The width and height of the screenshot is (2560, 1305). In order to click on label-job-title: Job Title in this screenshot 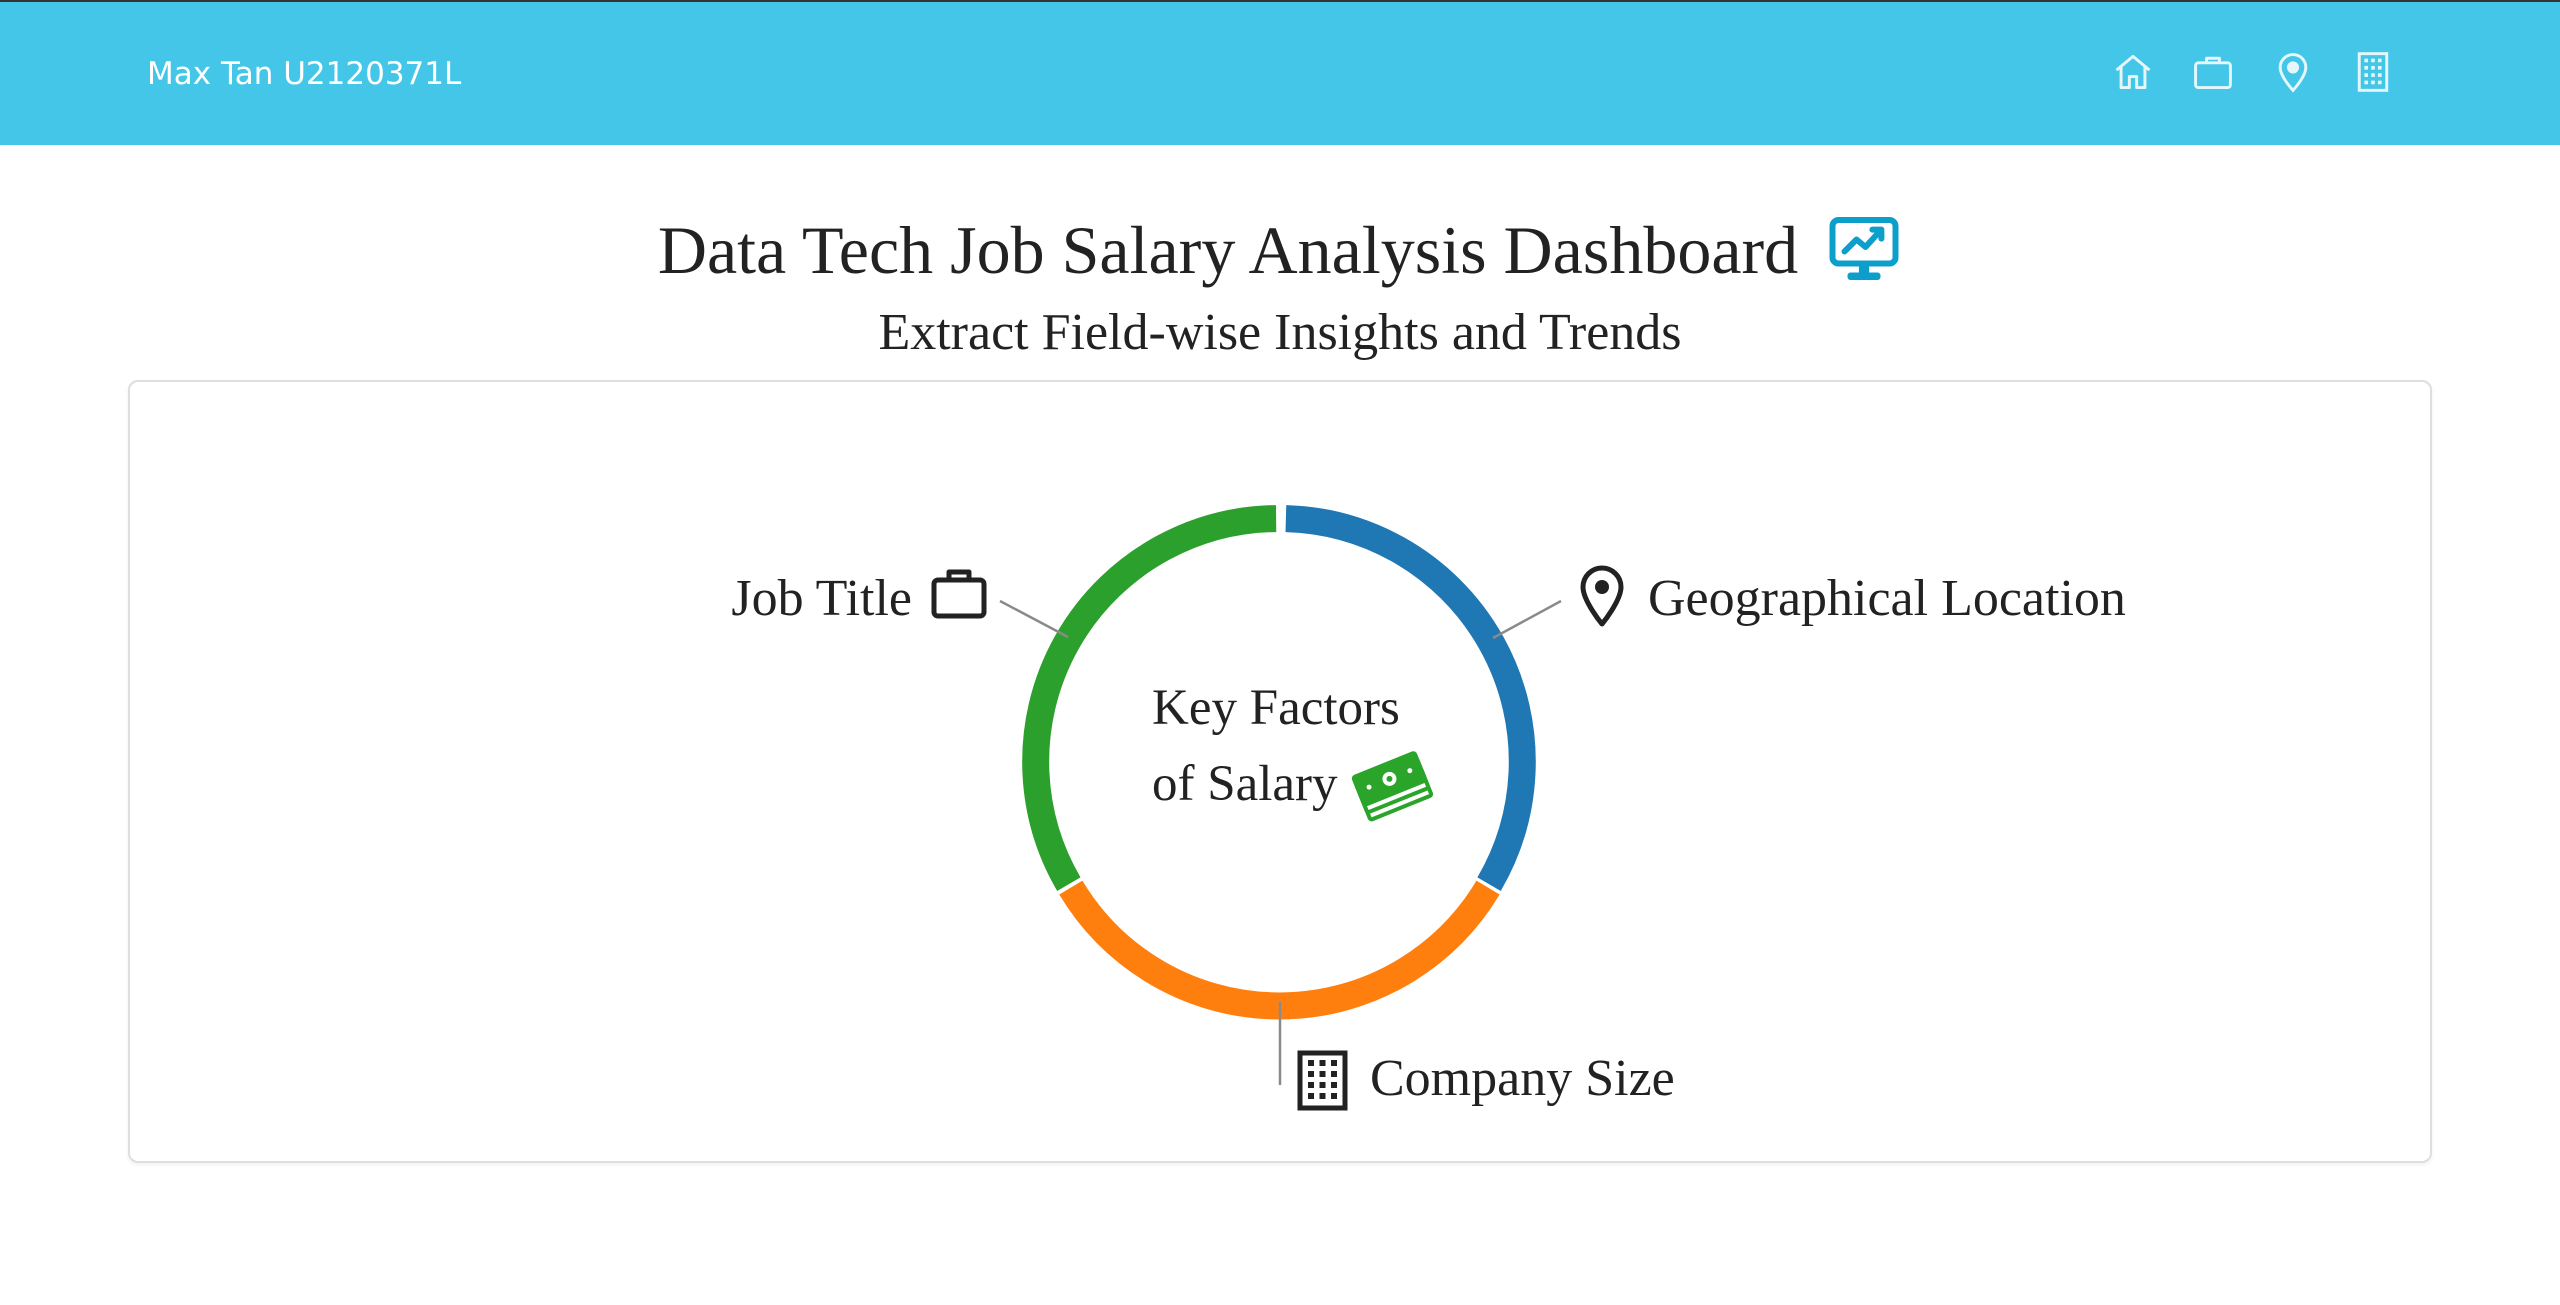, I will do `click(821, 598)`.